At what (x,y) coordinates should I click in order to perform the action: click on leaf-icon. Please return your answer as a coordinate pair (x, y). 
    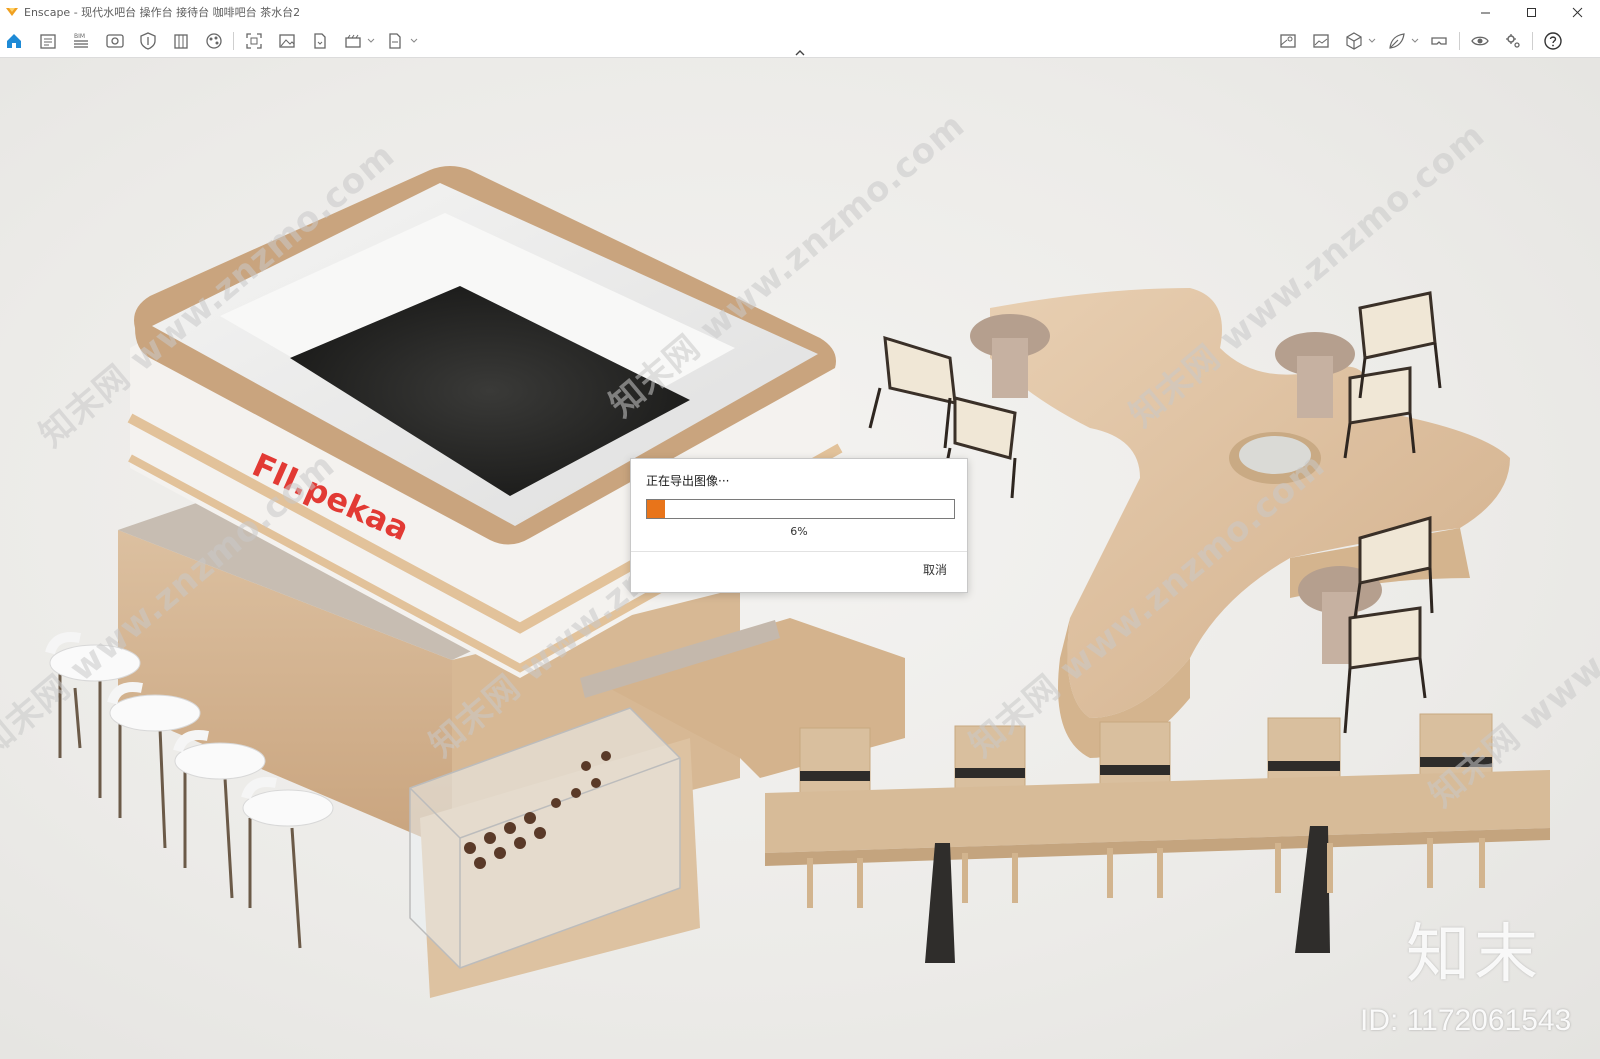
    Looking at the image, I should click on (1397, 41).